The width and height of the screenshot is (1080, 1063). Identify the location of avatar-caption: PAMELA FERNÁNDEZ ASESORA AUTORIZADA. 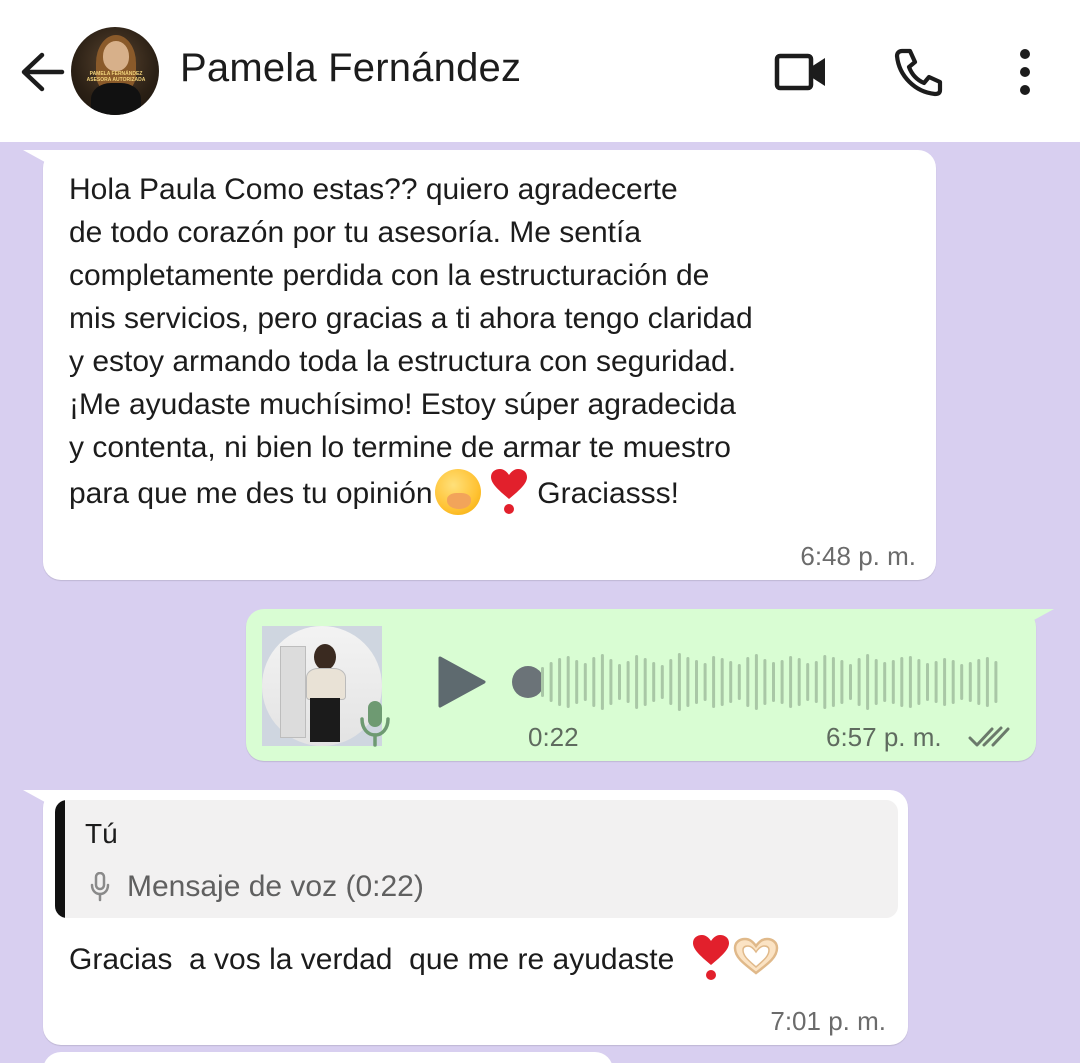
(116, 77).